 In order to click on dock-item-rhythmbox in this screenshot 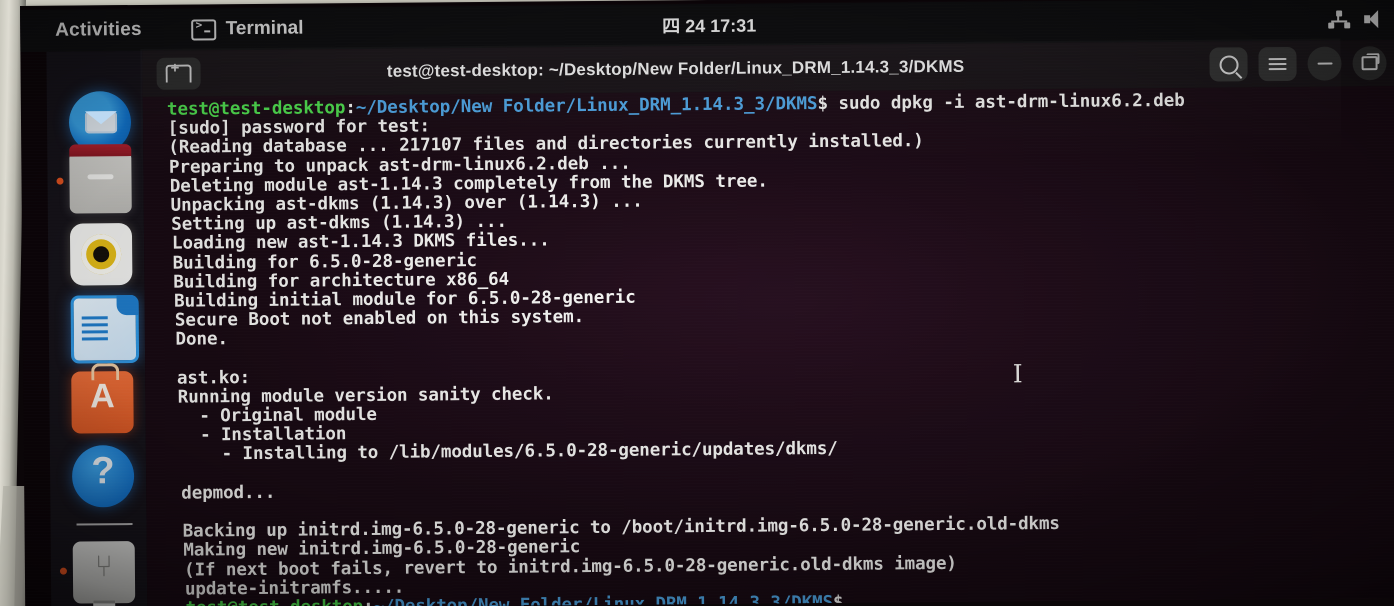, I will do `click(101, 254)`.